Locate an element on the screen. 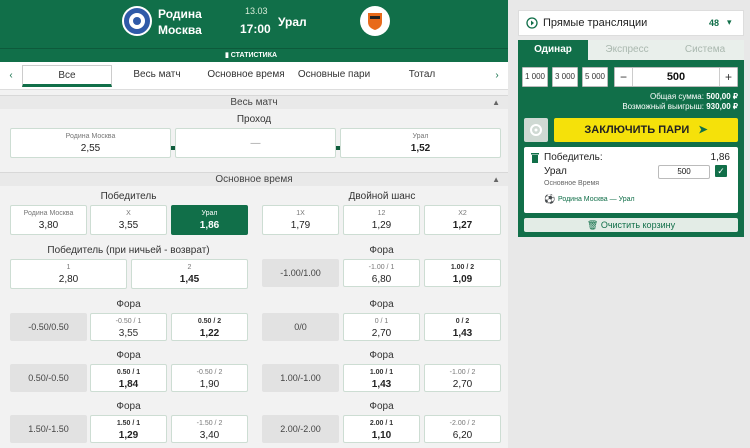 The image size is (750, 448). tab-total: Тотал is located at coordinates (422, 76).